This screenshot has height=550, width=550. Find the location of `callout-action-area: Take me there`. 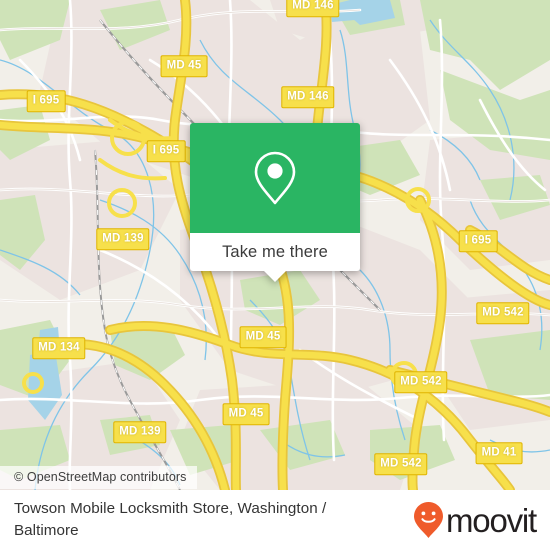

callout-action-area: Take me there is located at coordinates (275, 257).